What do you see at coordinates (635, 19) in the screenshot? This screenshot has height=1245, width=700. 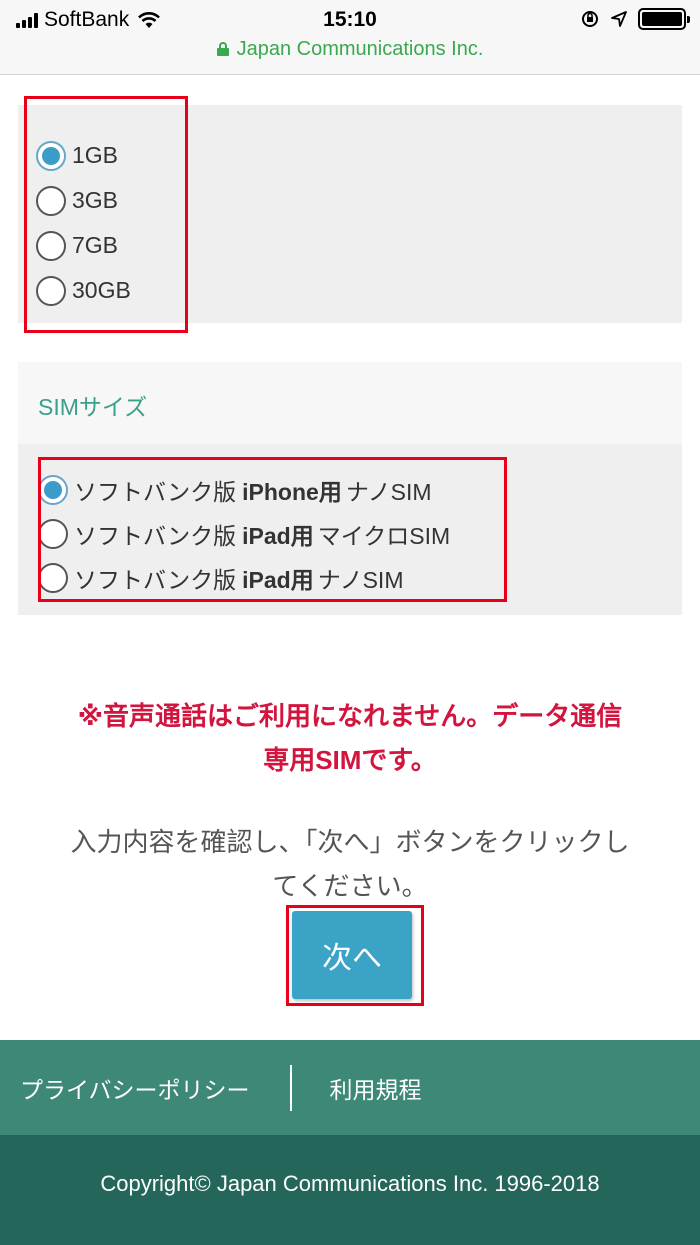 I see `status-bar-right` at bounding box center [635, 19].